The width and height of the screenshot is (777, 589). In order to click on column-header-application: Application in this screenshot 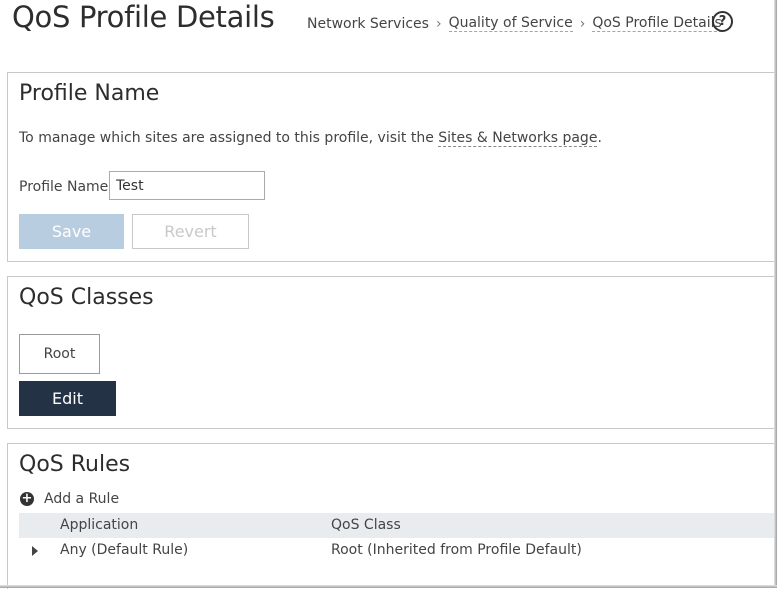, I will do `click(99, 525)`.